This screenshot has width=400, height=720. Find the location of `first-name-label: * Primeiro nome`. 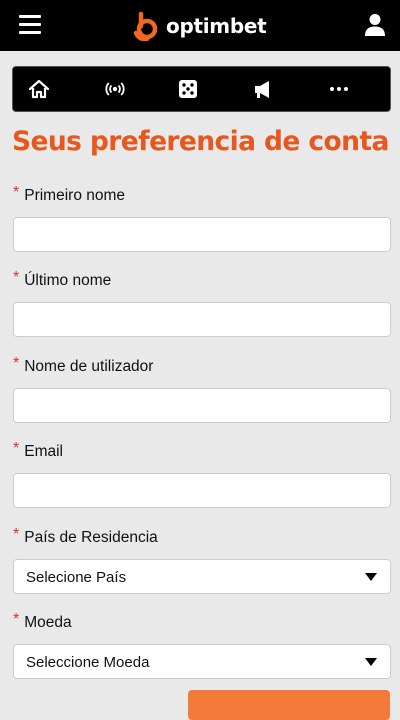

first-name-label: * Primeiro nome is located at coordinates (202, 196).